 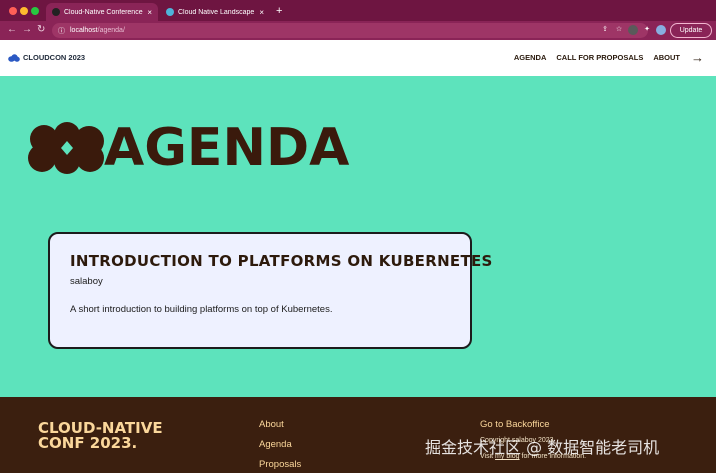 I want to click on footer-links: About Agenda Proposals, so click(x=280, y=444).